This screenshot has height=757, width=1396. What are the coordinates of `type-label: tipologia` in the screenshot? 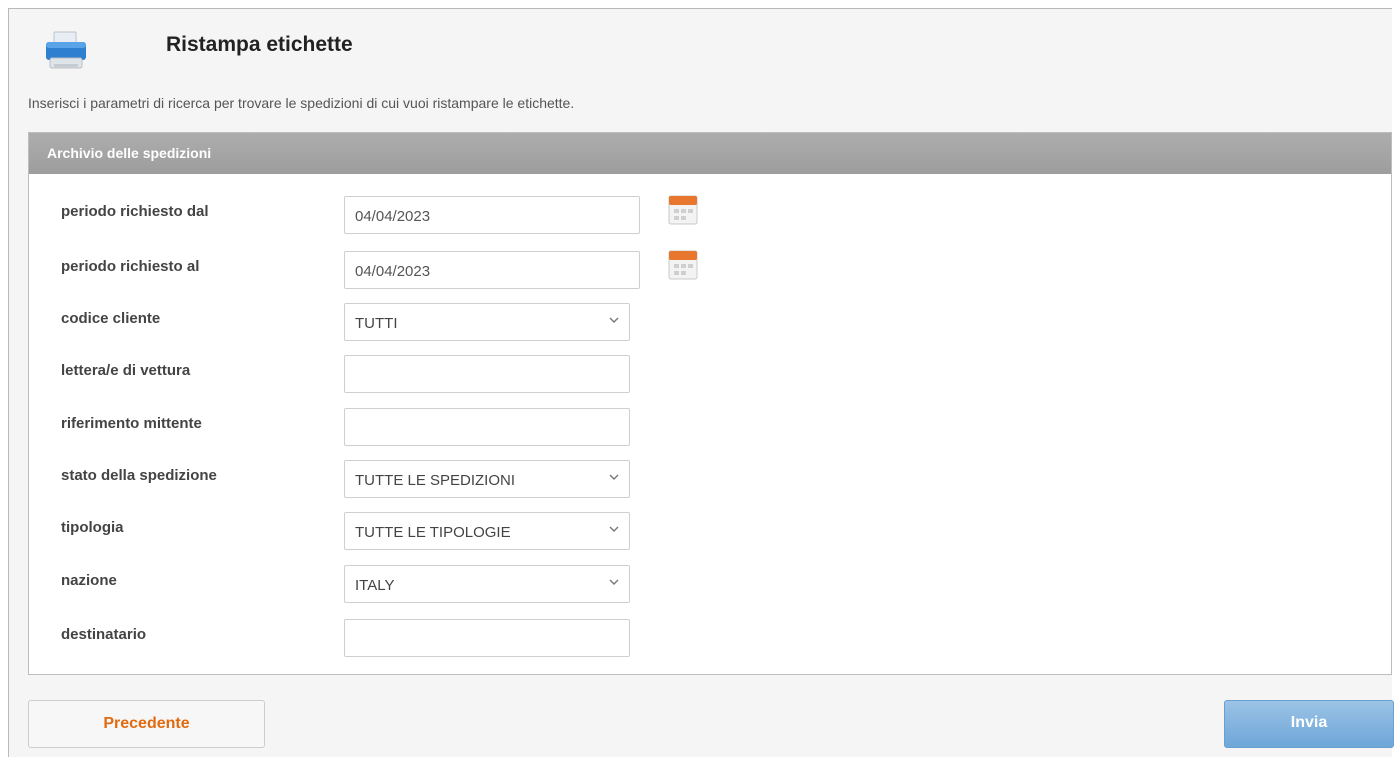 It's located at (92, 527).